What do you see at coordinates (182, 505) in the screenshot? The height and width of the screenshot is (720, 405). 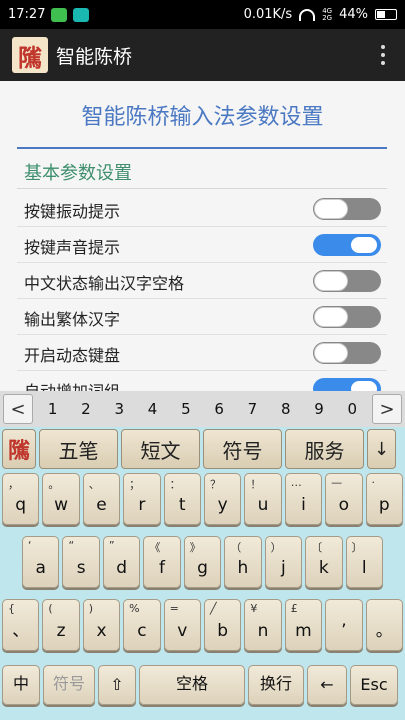 I see `key-letter: t` at bounding box center [182, 505].